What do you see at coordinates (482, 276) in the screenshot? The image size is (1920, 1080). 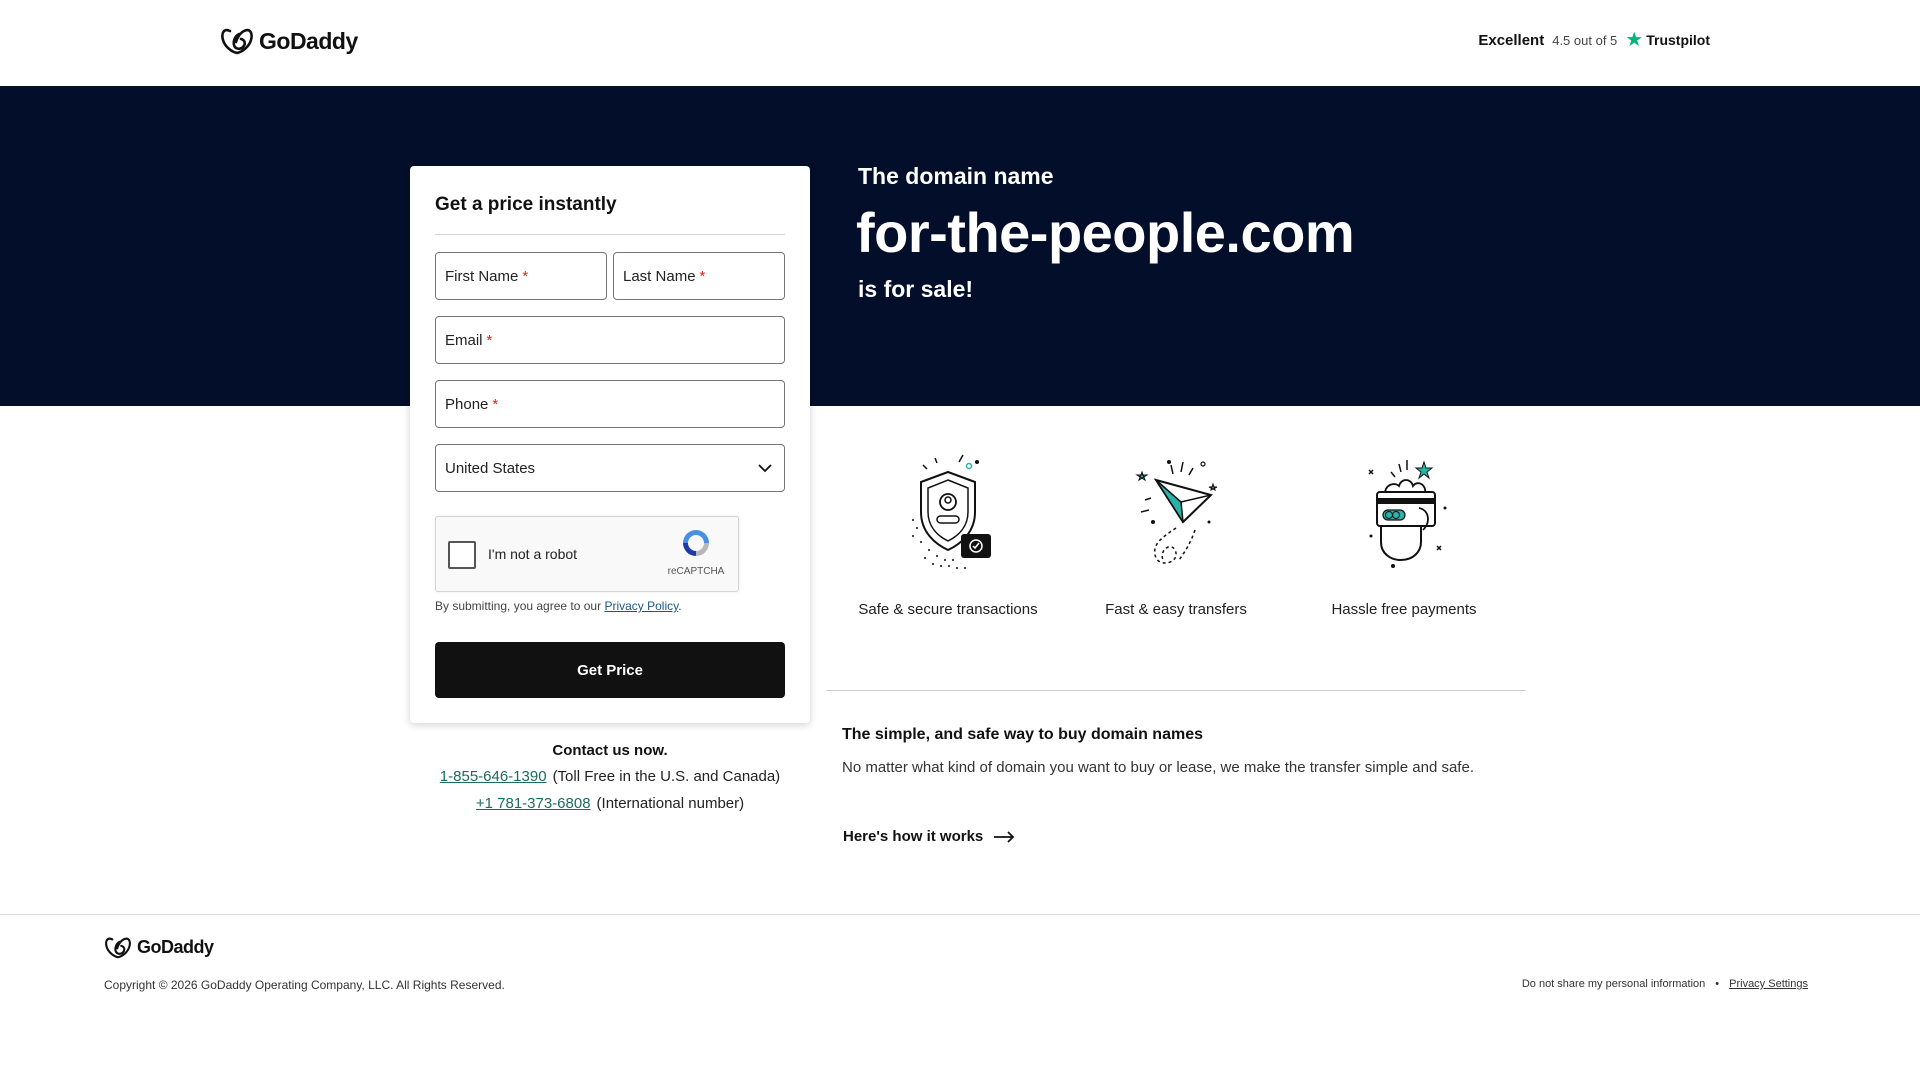 I see `first-name-label: First Name` at bounding box center [482, 276].